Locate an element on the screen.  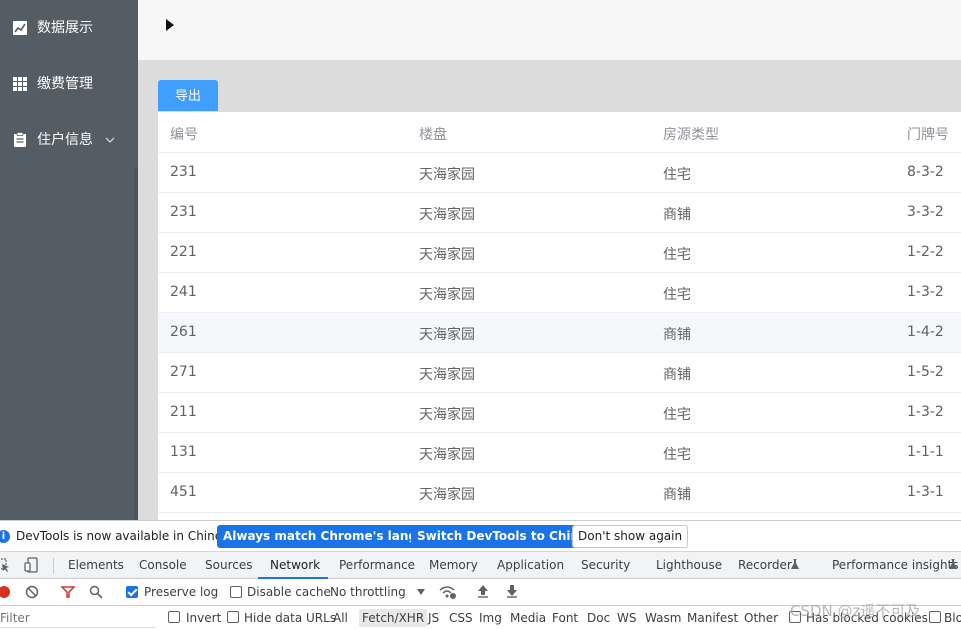
table-cell: 1-2-2 is located at coordinates (925, 252).